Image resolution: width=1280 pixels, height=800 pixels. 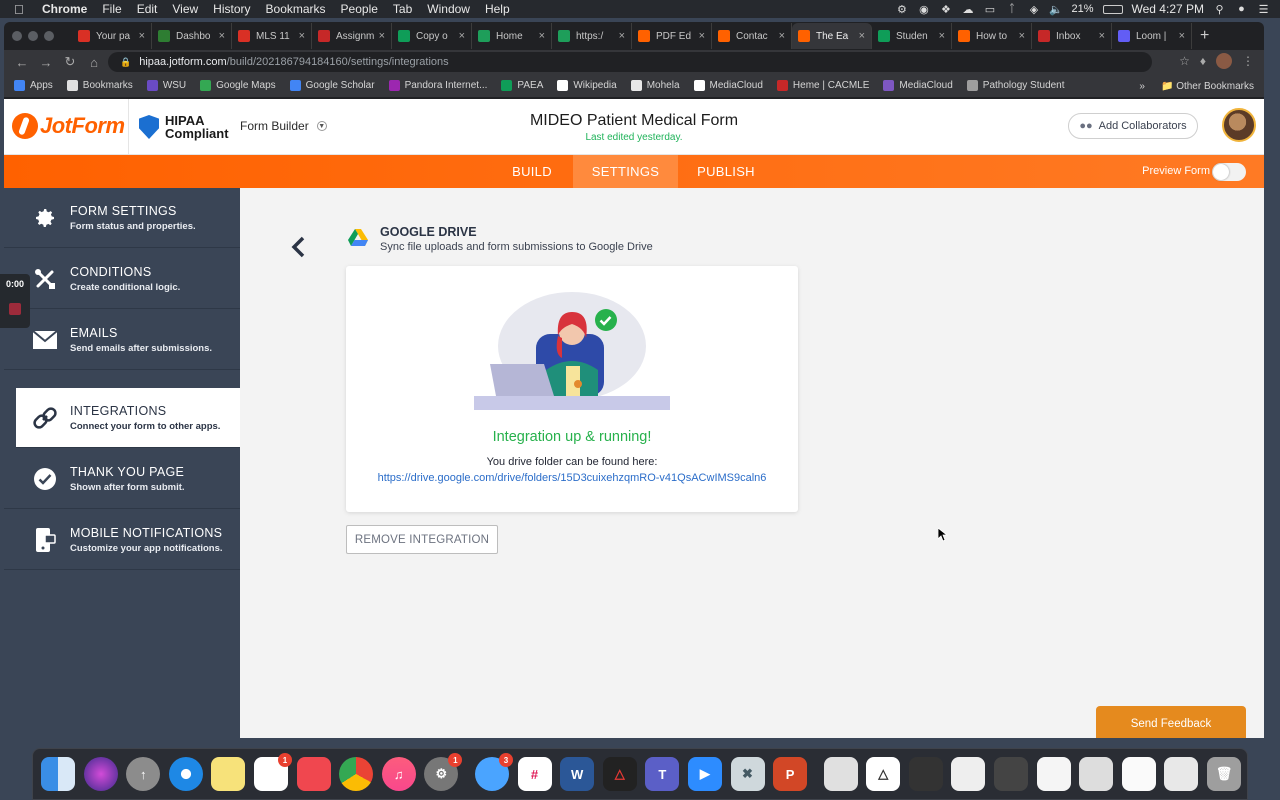 What do you see at coordinates (422, 539) in the screenshot?
I see `remove-integration-button: REMOVE INTEGRATION` at bounding box center [422, 539].